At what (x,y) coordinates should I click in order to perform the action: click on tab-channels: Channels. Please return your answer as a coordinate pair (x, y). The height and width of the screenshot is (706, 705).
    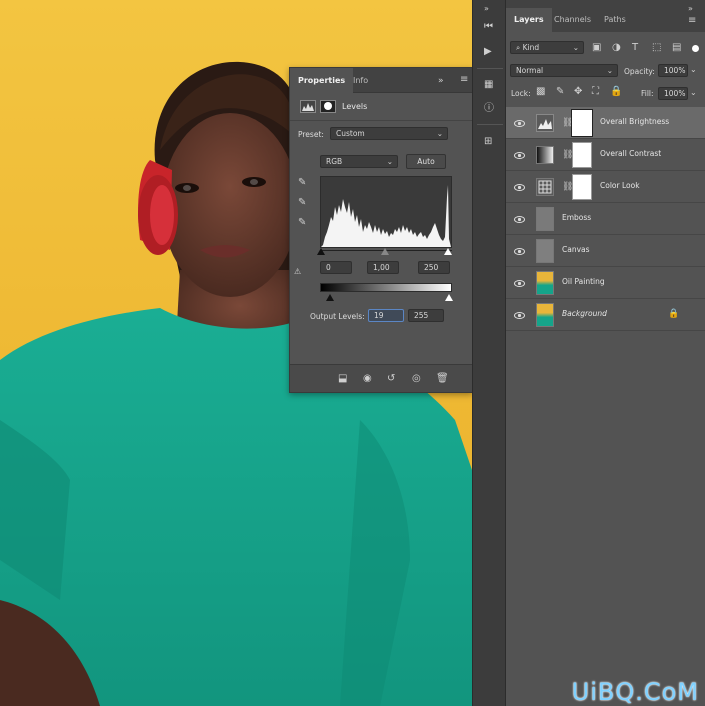
    Looking at the image, I should click on (572, 20).